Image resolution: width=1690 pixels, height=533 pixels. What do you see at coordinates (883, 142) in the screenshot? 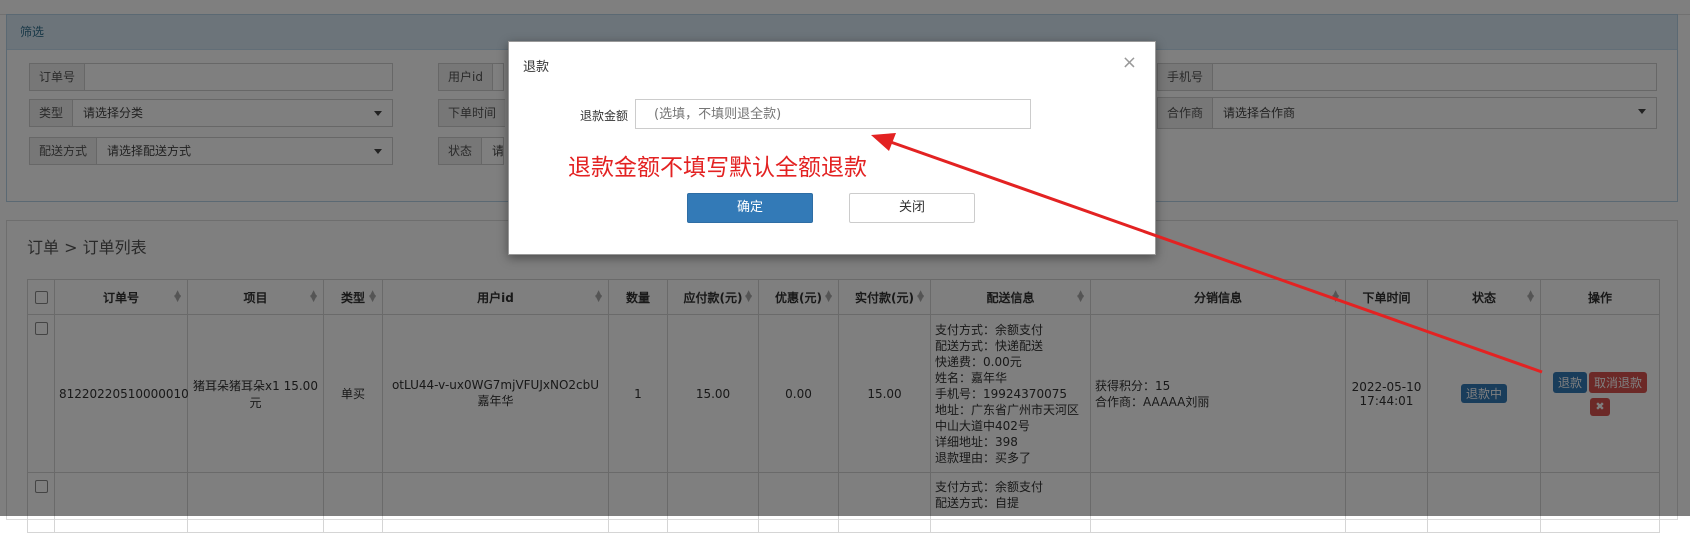
I see `arrow-head` at bounding box center [883, 142].